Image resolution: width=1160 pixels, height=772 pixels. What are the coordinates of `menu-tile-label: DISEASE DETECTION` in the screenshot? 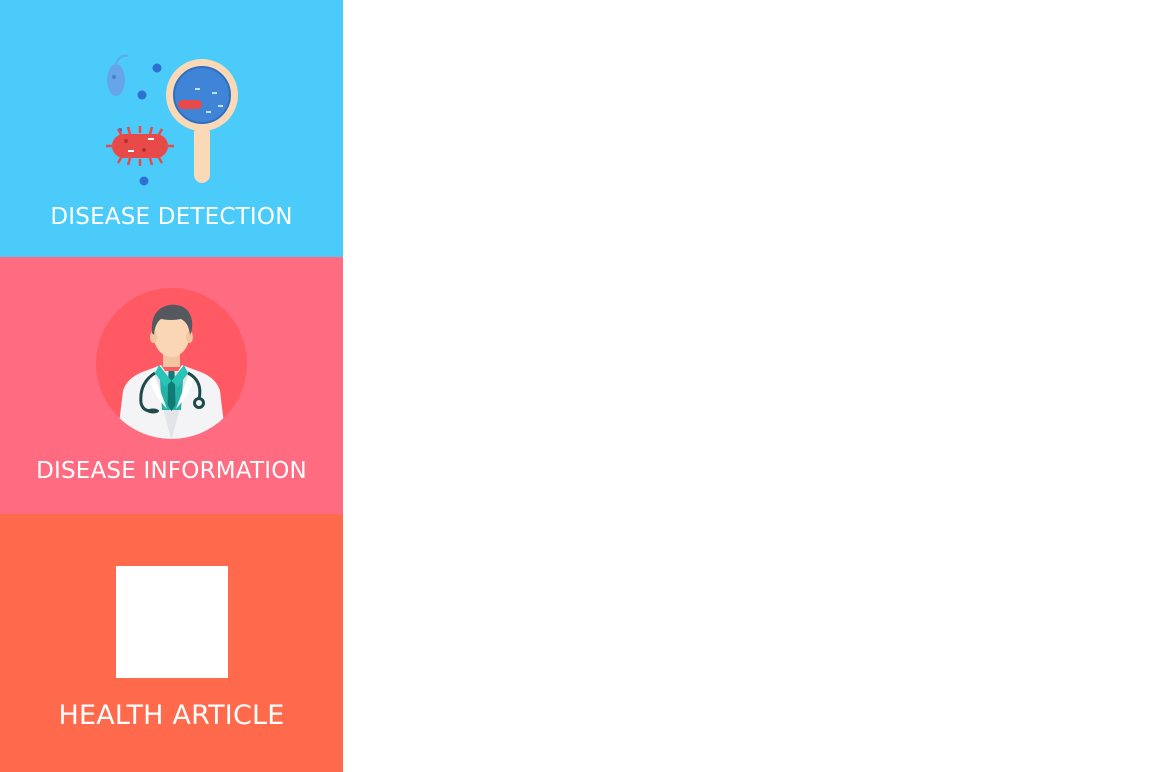 It's located at (171, 217).